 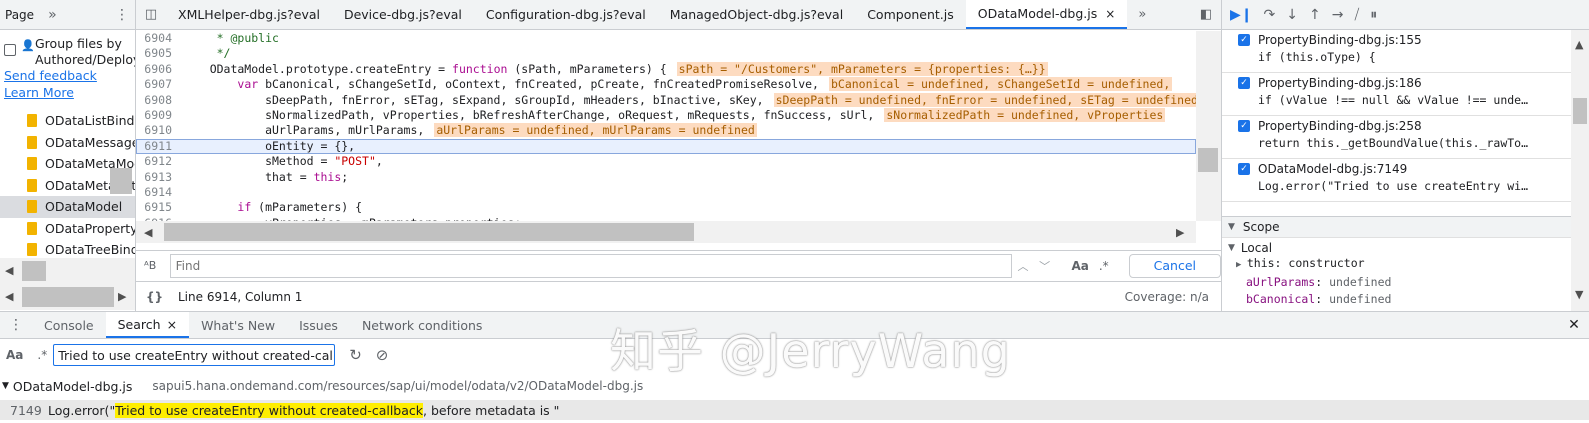 I want to click on editor-tab: Device-dbg.js?eval, so click(x=403, y=14).